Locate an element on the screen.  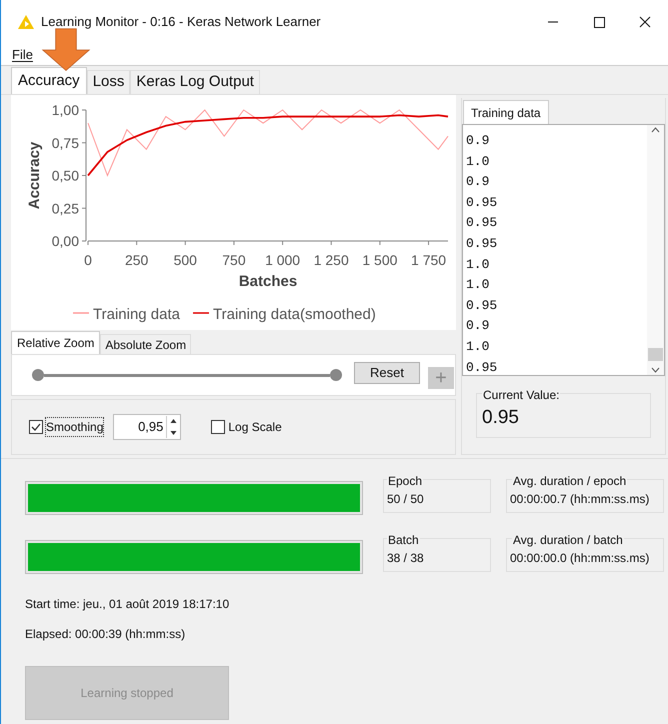
tab: Training data is located at coordinates (506, 112).